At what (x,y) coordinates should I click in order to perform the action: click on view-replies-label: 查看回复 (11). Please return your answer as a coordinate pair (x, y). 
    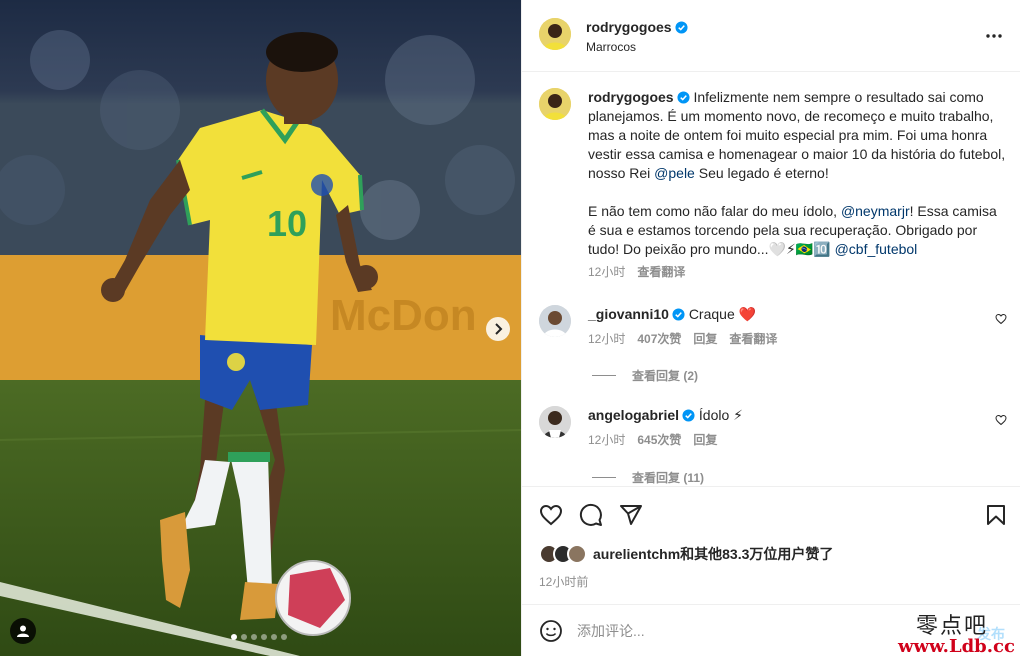
    Looking at the image, I should click on (668, 477).